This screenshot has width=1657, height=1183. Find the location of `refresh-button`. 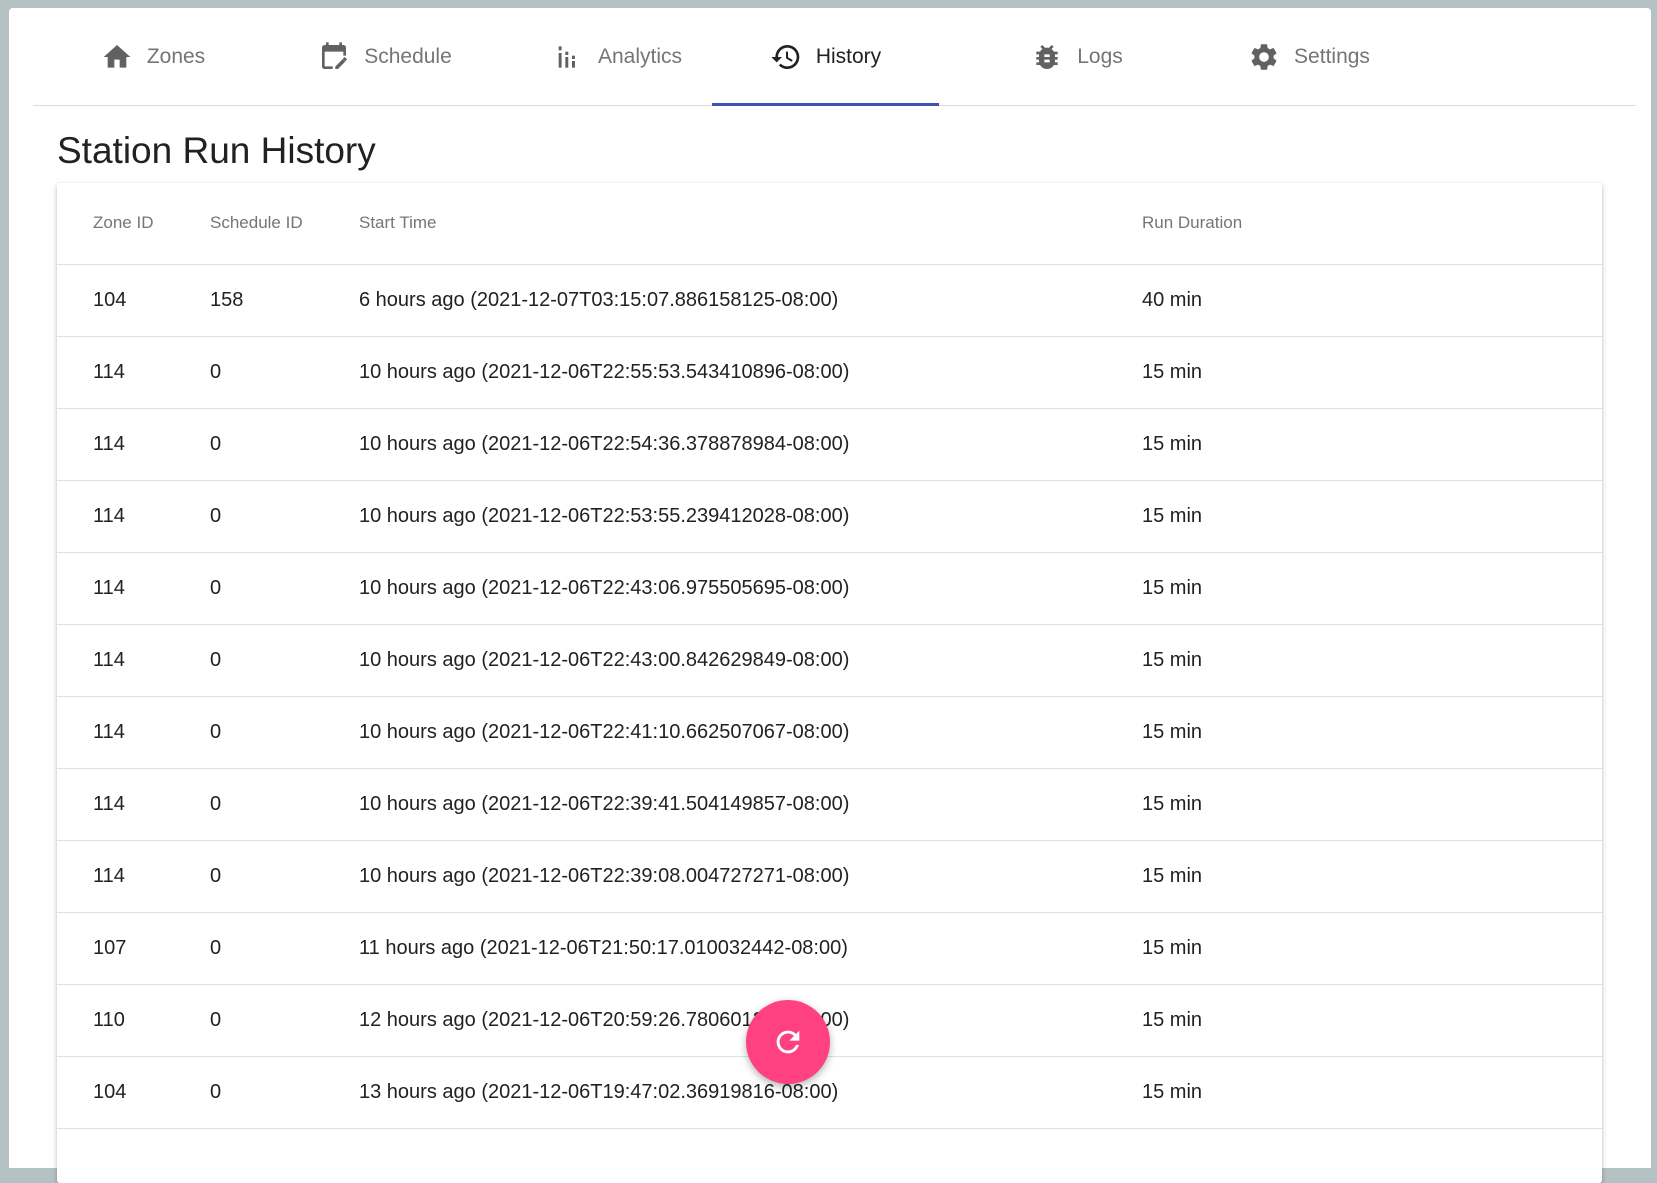

refresh-button is located at coordinates (788, 1042).